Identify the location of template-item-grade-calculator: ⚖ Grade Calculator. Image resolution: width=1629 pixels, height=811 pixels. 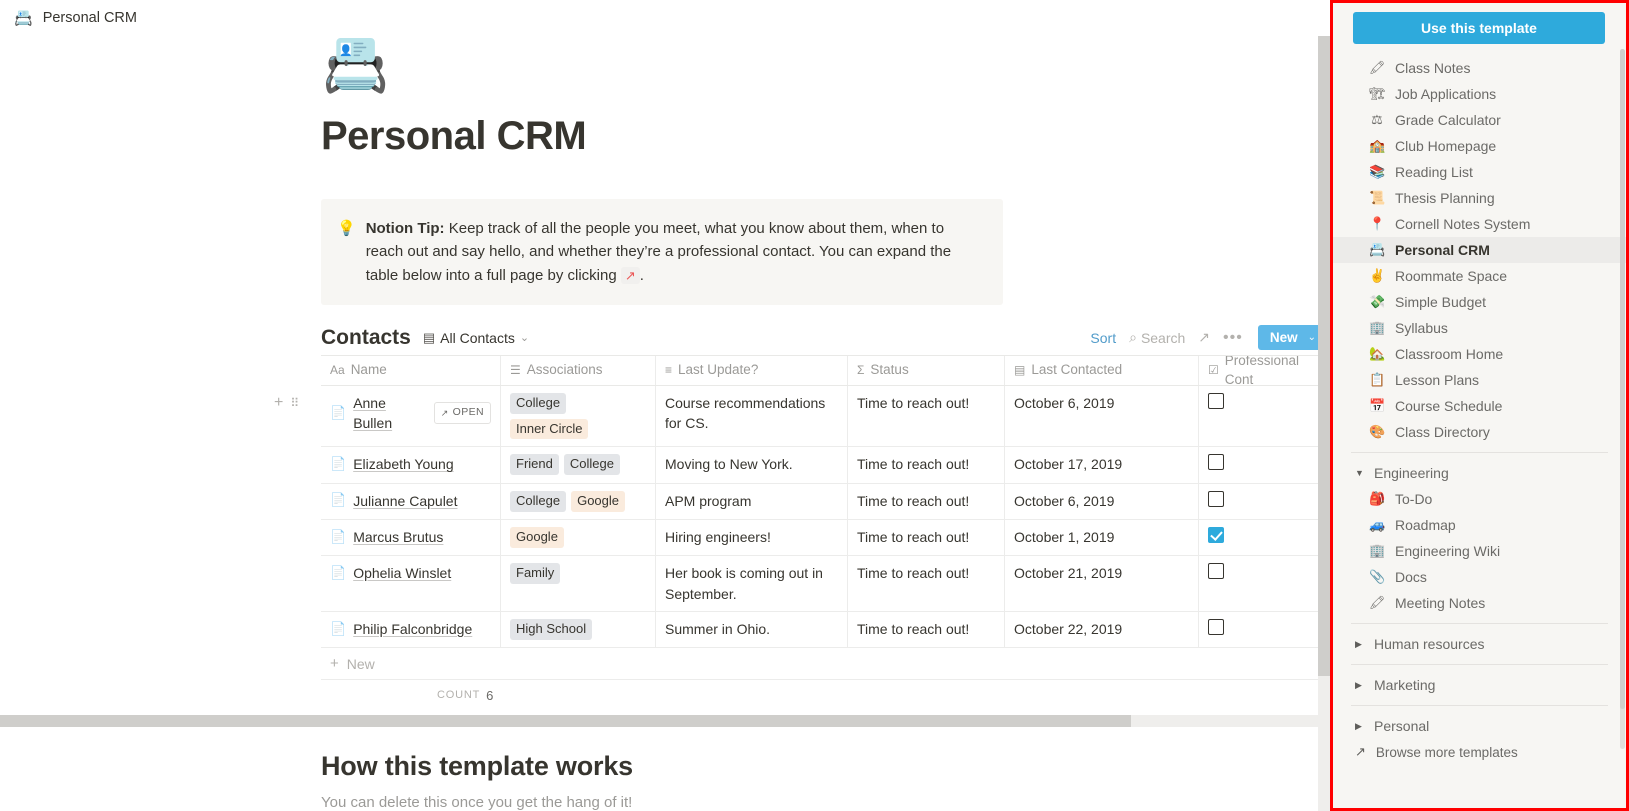
(1479, 120).